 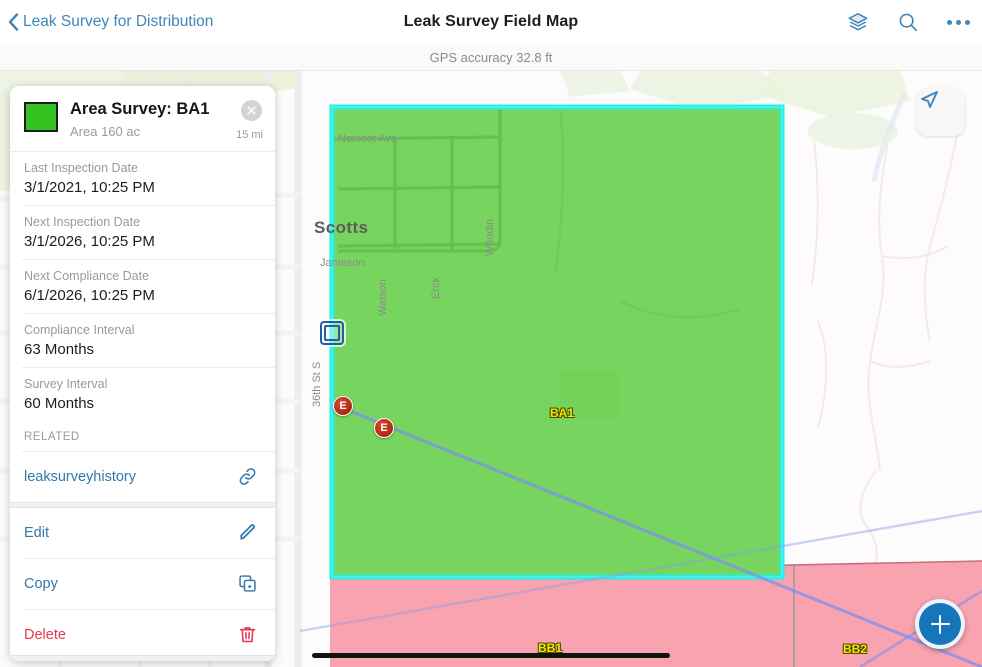 I want to click on related-item-leaksurveyhistory: leaksurveyhistory, so click(x=142, y=477).